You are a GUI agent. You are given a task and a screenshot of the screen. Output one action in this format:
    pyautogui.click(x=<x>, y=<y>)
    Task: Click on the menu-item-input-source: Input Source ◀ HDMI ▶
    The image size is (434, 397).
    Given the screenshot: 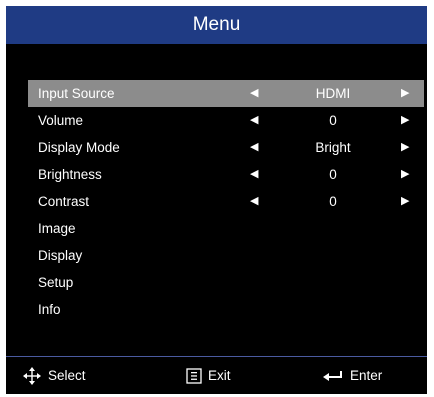 What is the action you would take?
    pyautogui.click(x=226, y=93)
    